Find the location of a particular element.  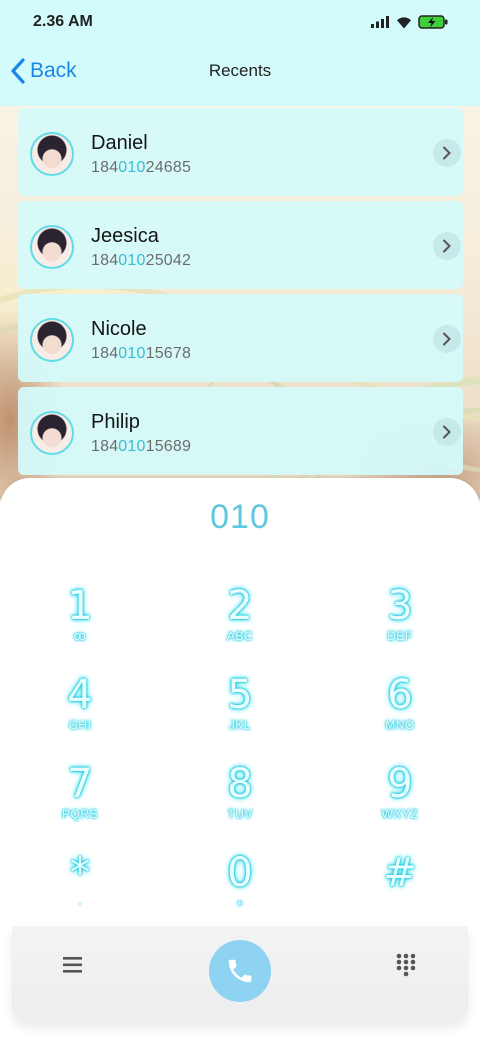

key-7: 7 PQRS is located at coordinates (80, 804).